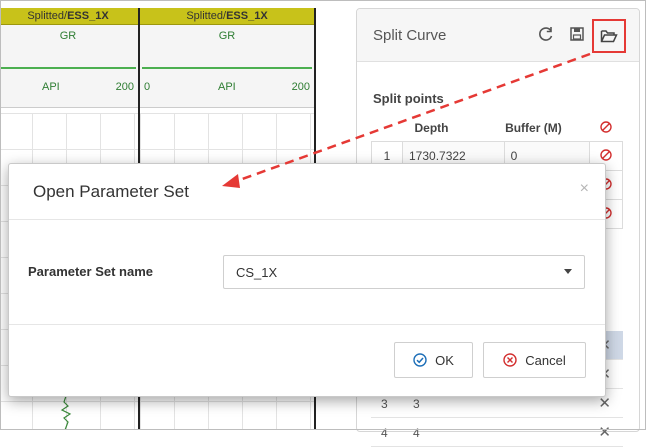  What do you see at coordinates (307, 324) in the screenshot?
I see `footer-divider` at bounding box center [307, 324].